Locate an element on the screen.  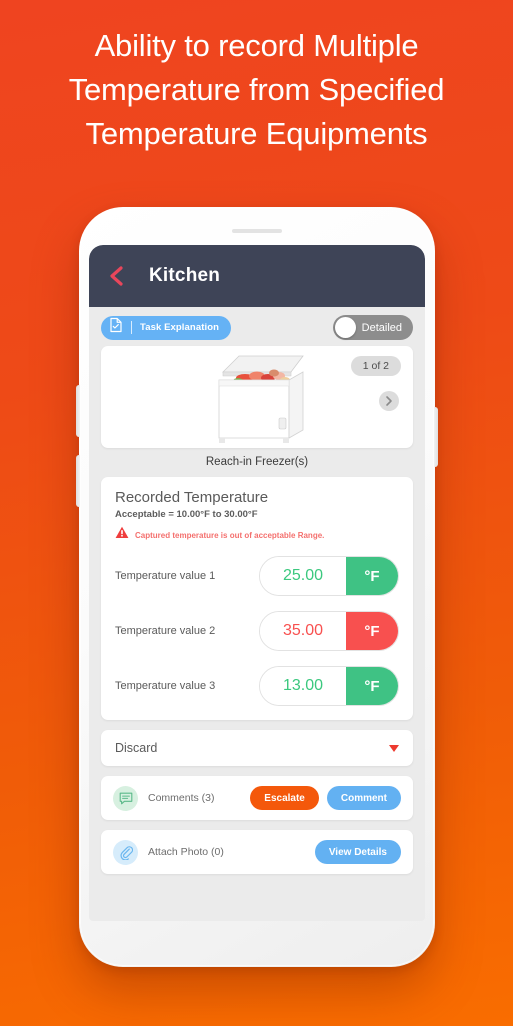
equipment-carousel: 1 of 2 is located at coordinates (257, 397).